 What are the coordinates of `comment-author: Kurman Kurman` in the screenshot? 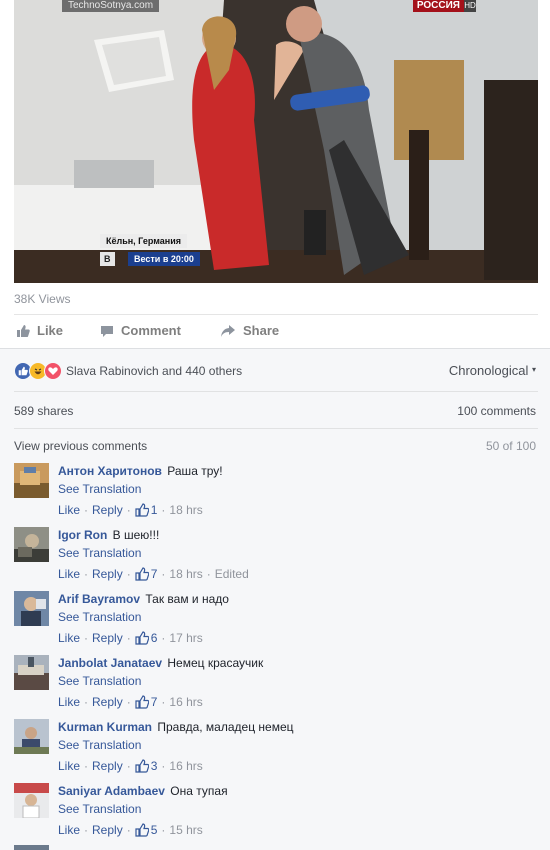 It's located at (105, 727).